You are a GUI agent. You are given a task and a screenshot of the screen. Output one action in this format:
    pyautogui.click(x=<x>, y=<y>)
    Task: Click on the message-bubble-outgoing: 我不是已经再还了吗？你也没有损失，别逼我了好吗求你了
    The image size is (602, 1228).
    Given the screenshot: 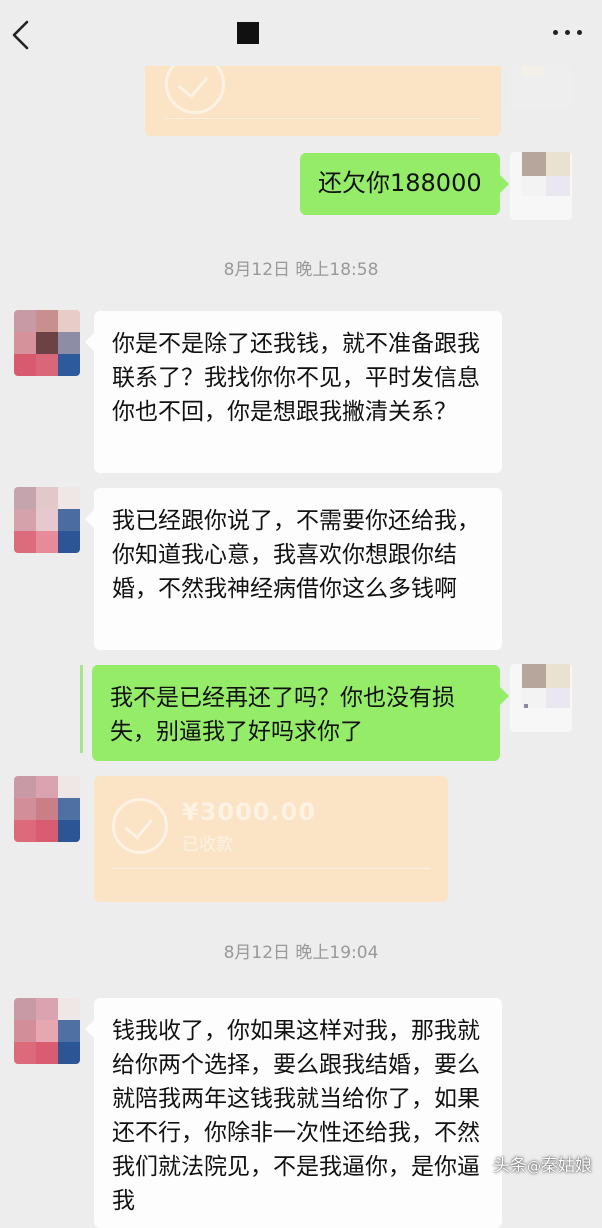 What is the action you would take?
    pyautogui.click(x=300, y=713)
    